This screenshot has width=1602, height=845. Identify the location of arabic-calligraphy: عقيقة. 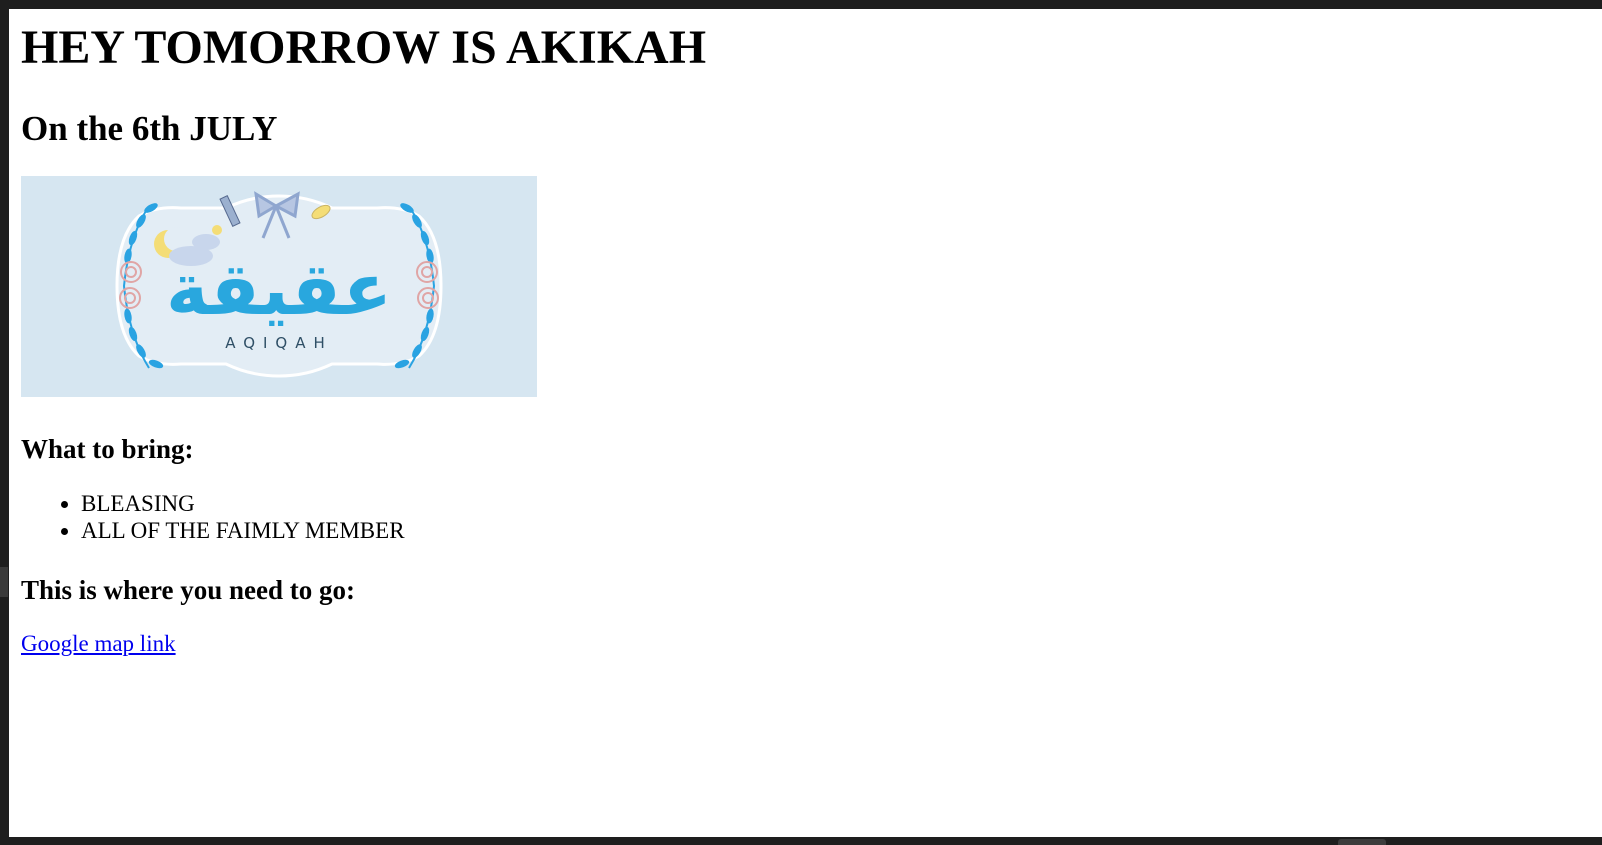
(279, 289).